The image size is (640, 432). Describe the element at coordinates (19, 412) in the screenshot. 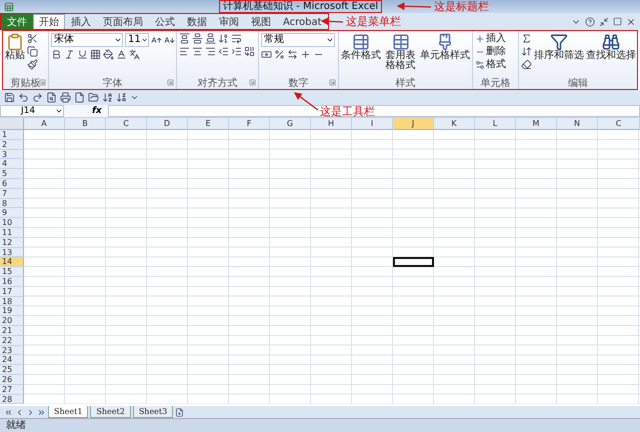

I see `previous-sheet-icon` at that location.